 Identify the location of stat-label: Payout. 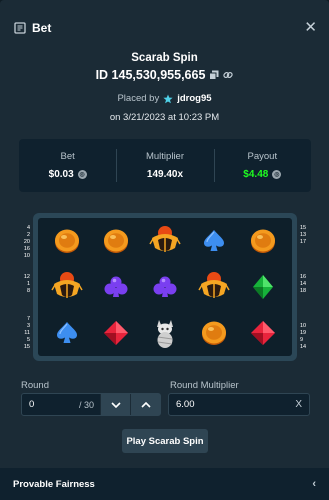
(262, 156).